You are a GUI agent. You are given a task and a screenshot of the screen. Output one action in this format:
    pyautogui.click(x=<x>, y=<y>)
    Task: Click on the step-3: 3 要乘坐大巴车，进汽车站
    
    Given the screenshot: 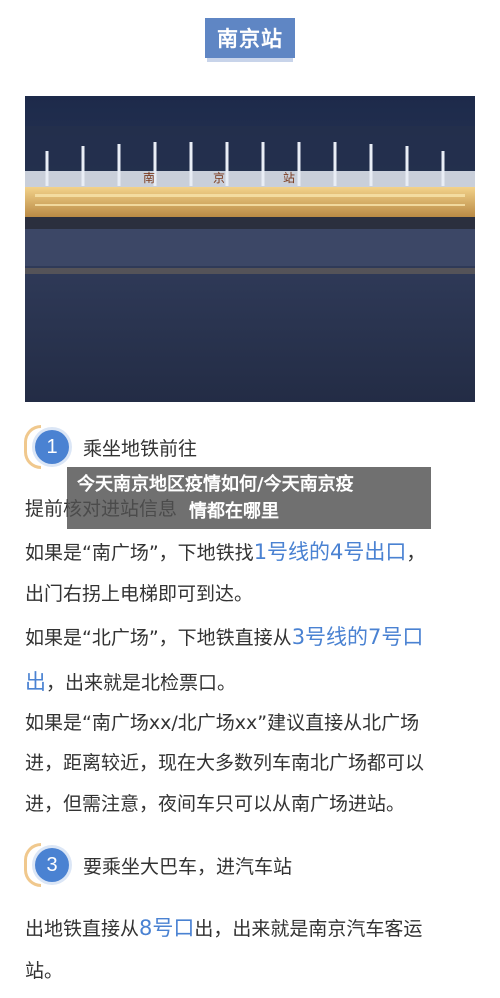 What is the action you would take?
    pyautogui.click(x=158, y=865)
    